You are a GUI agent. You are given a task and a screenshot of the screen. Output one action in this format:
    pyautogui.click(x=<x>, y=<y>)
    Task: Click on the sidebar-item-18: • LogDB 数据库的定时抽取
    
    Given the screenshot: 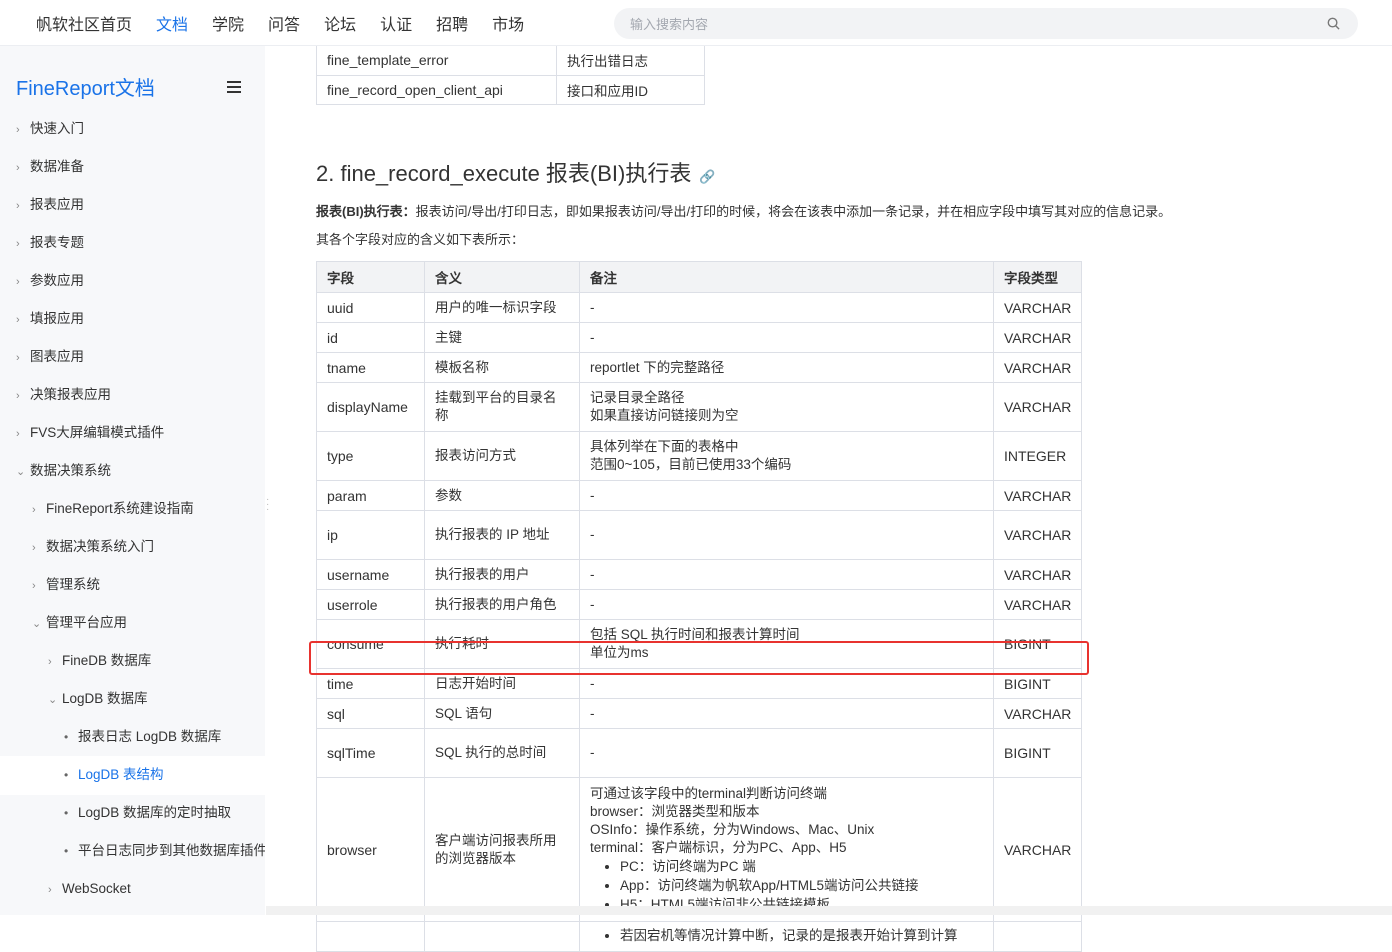 What is the action you would take?
    pyautogui.click(x=147, y=813)
    